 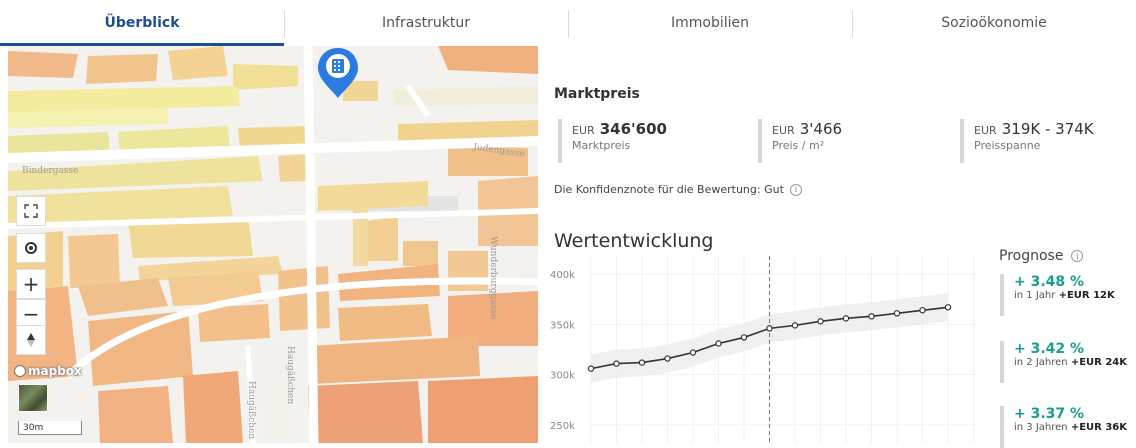 What do you see at coordinates (562, 376) in the screenshot?
I see `y-tick-label: 300k` at bounding box center [562, 376].